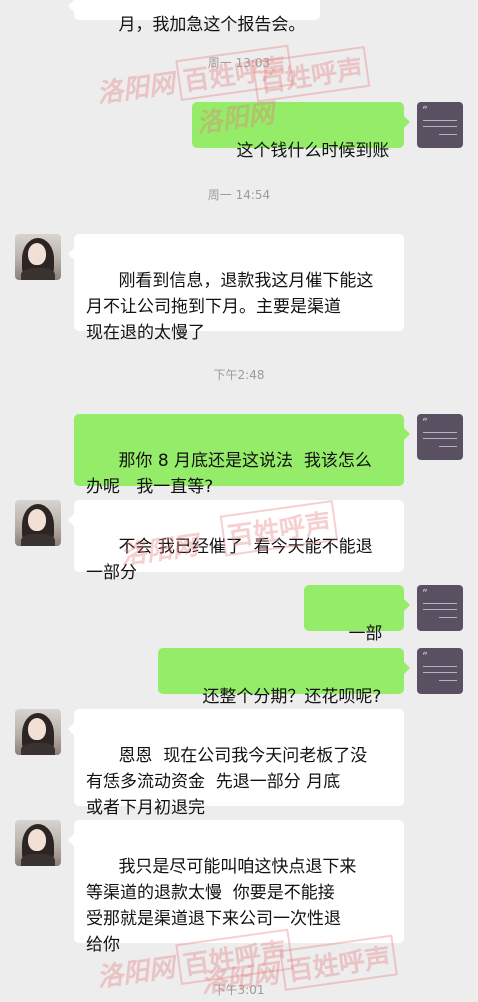 Image resolution: width=478 pixels, height=1002 pixels. What do you see at coordinates (292, 697) in the screenshot?
I see `message-text: 还整个分期？还花呗呢?` at bounding box center [292, 697].